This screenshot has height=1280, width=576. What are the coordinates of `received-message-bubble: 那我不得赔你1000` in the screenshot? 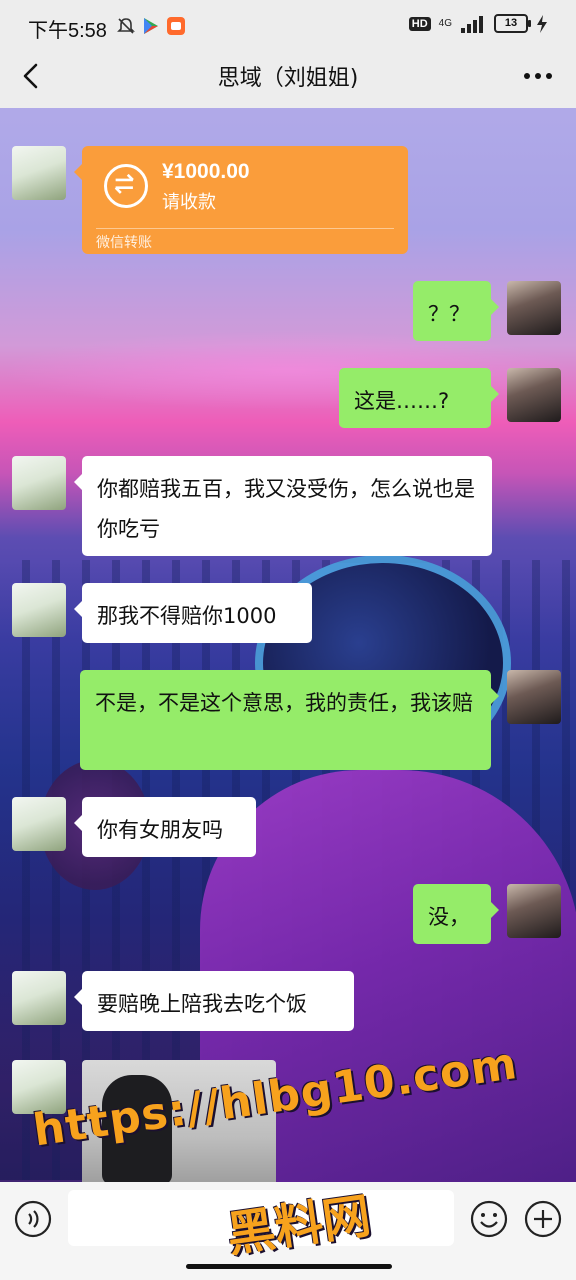 It's located at (193, 613).